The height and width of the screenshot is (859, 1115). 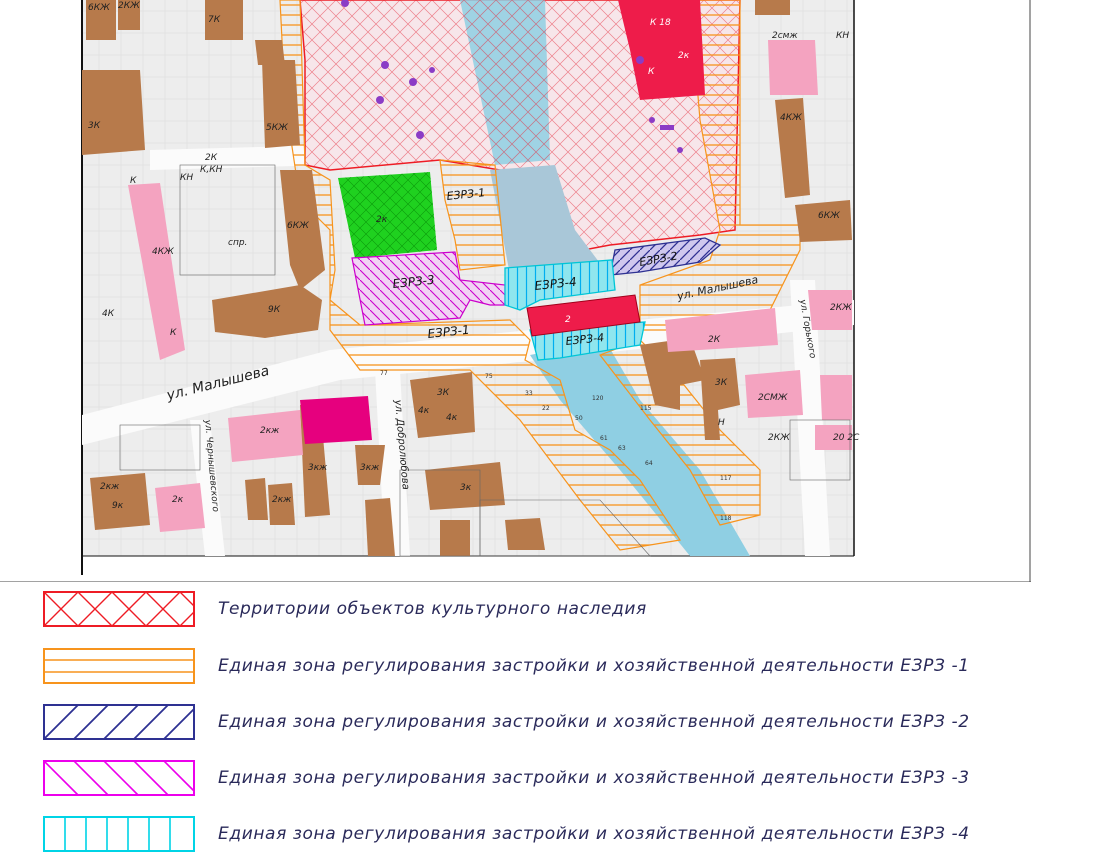 I want to click on ezrz4-swatch-icon, so click(x=119, y=834).